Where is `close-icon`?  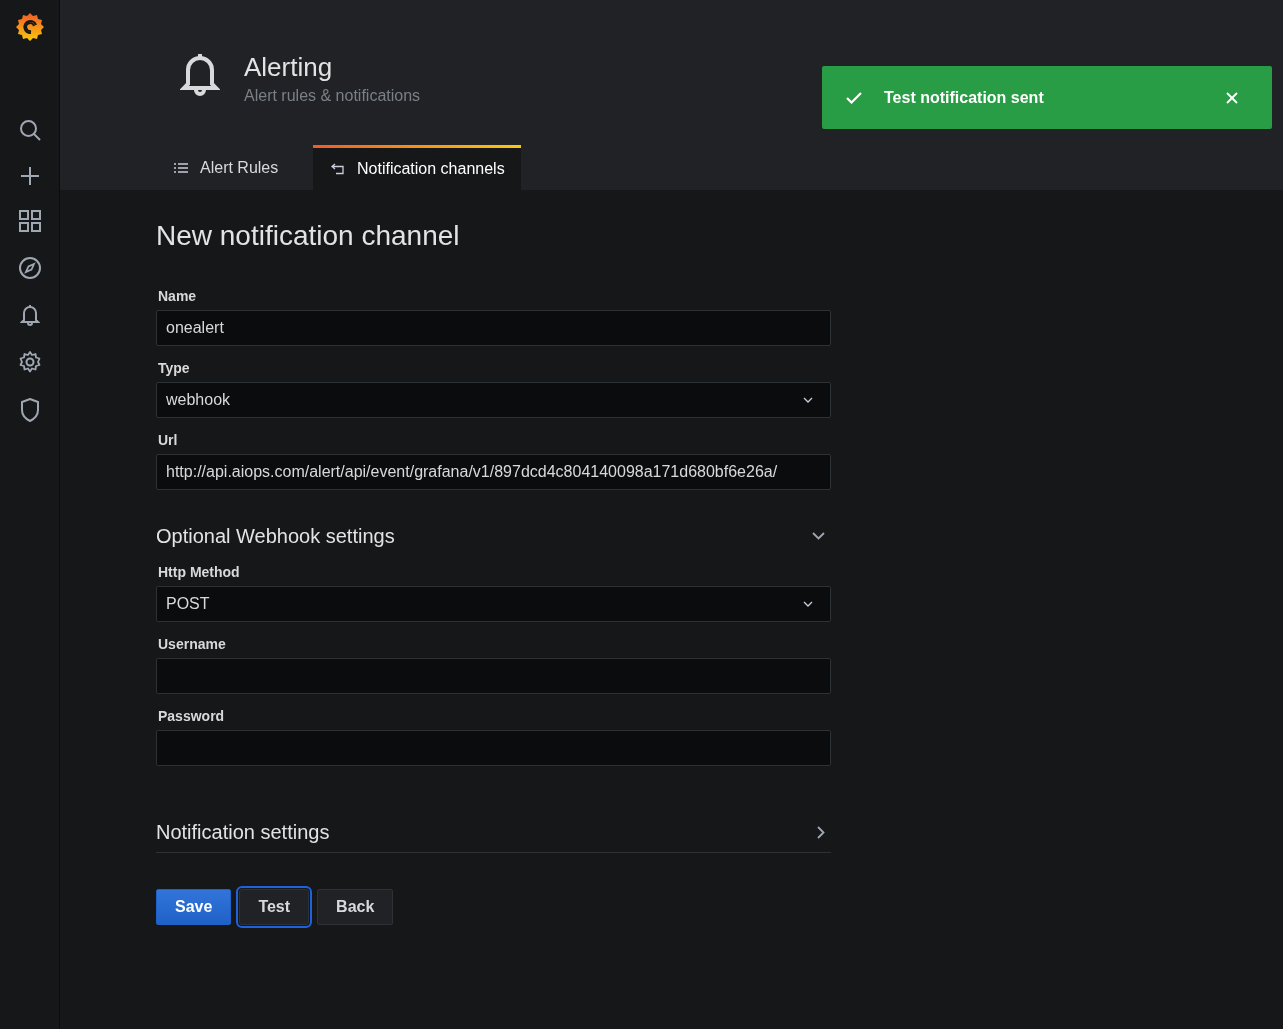
close-icon is located at coordinates (1232, 97).